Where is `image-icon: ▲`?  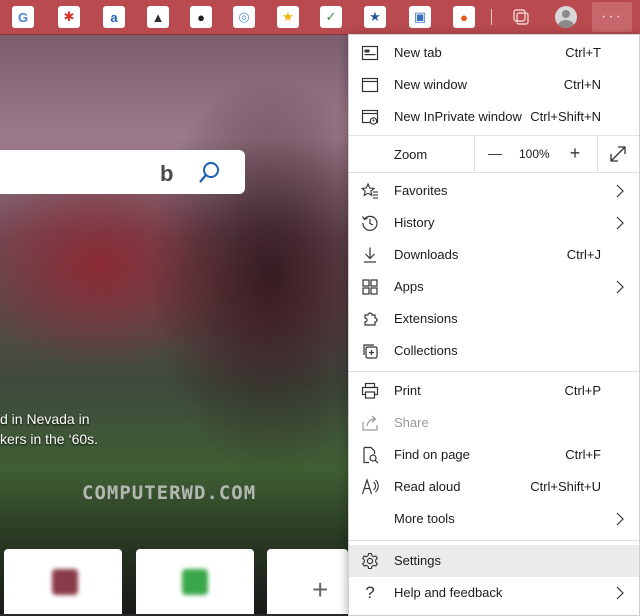
image-icon: ▲ is located at coordinates (158, 17).